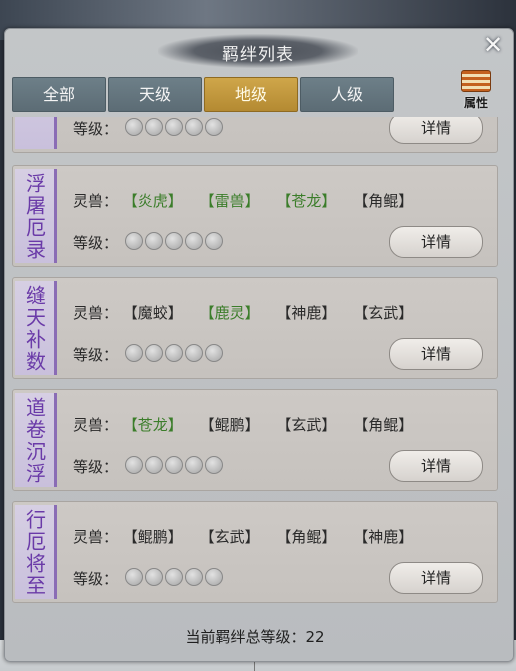  I want to click on panel-title: 羁绊列表, so click(258, 55).